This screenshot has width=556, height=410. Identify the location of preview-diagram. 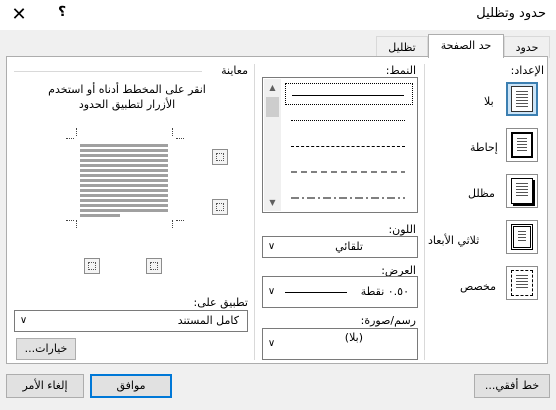
(125, 178).